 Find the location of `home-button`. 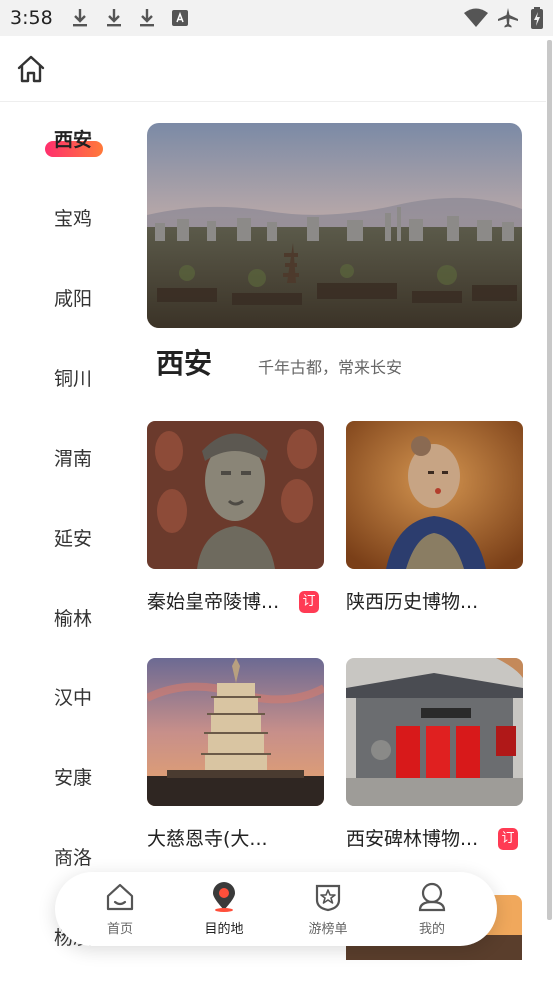

home-button is located at coordinates (31, 69).